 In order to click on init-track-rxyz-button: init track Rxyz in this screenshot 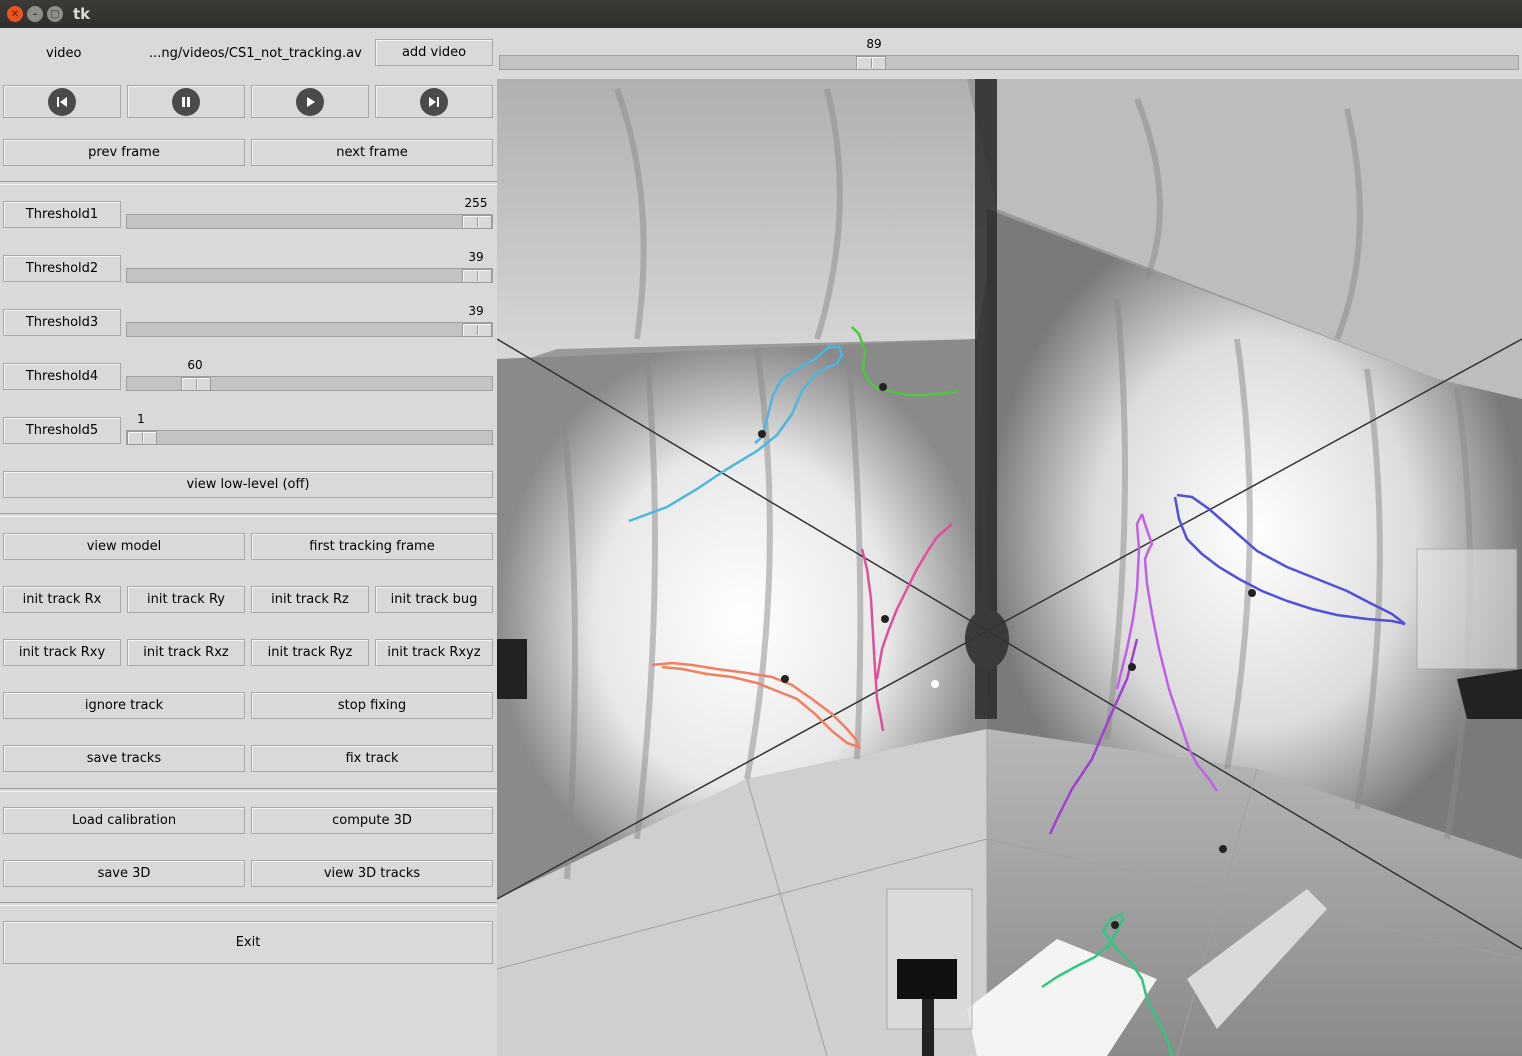, I will do `click(434, 652)`.